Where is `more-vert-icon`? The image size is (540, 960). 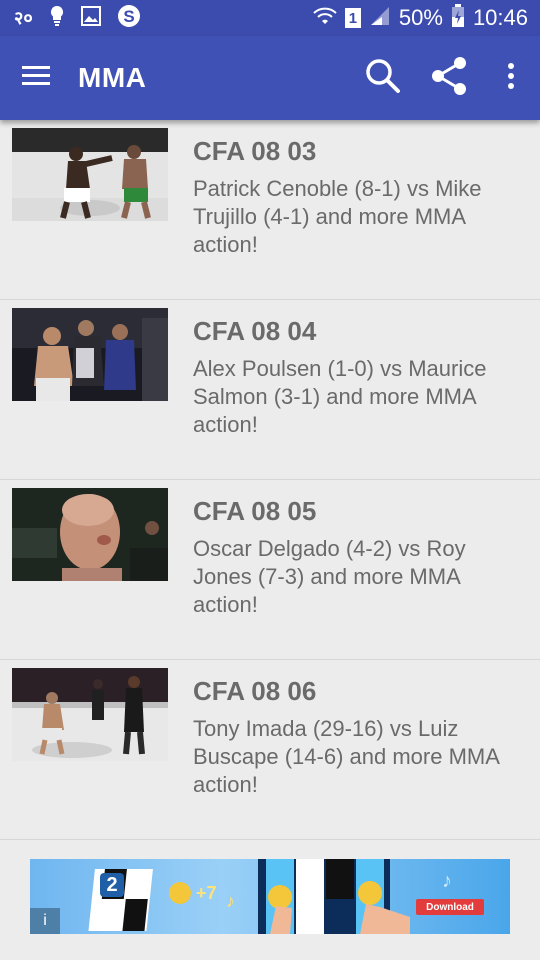
more-vert-icon is located at coordinates (511, 78).